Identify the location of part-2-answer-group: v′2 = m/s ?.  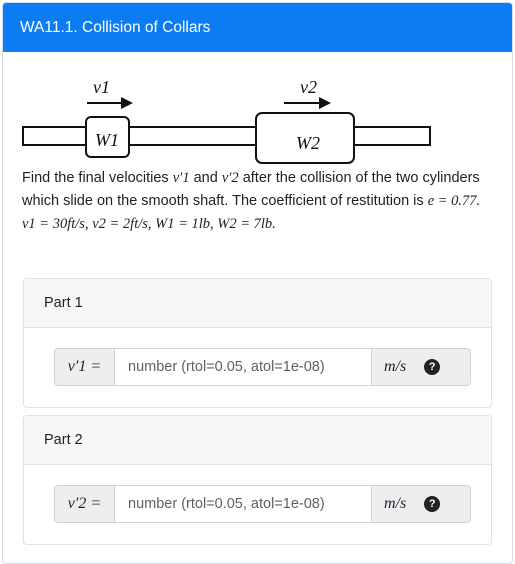
(262, 504).